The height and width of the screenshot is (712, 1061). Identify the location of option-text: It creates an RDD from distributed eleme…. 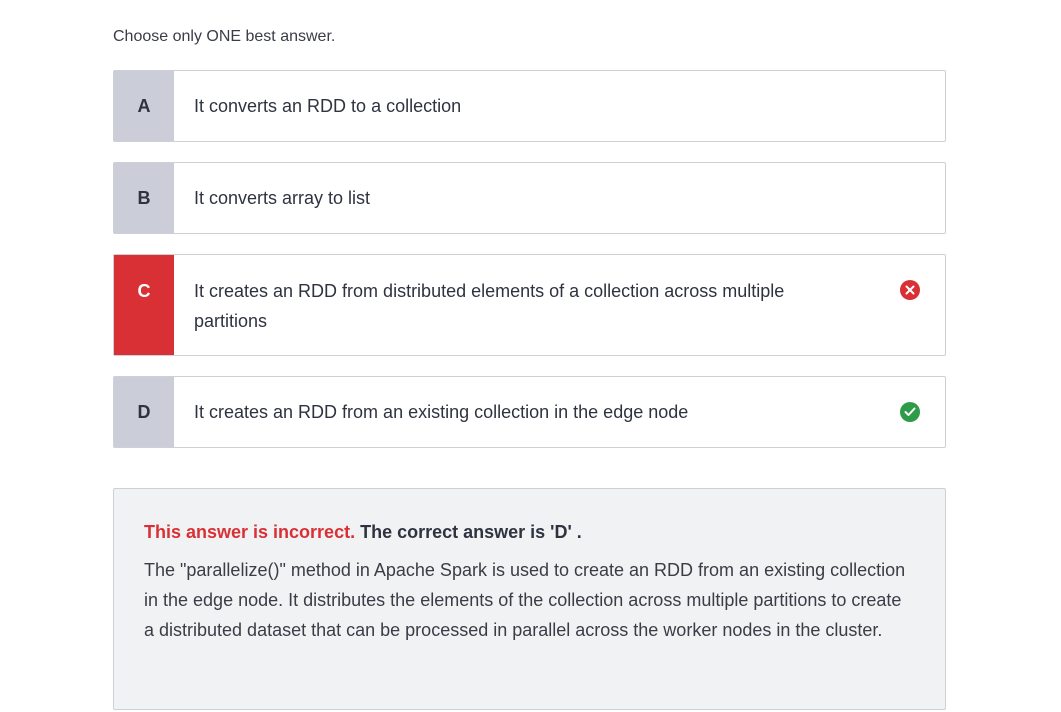
(489, 306).